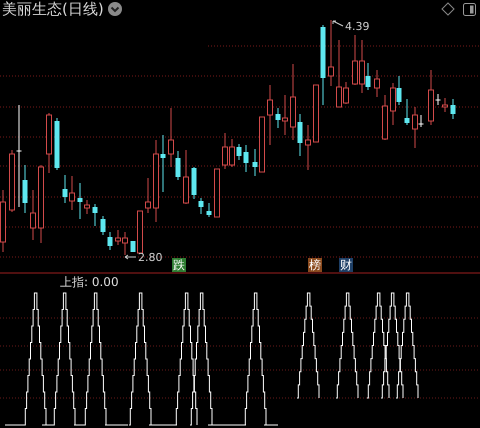 The width and height of the screenshot is (480, 428). Describe the element at coordinates (448, 9) in the screenshot. I see `diamond-icon` at that location.